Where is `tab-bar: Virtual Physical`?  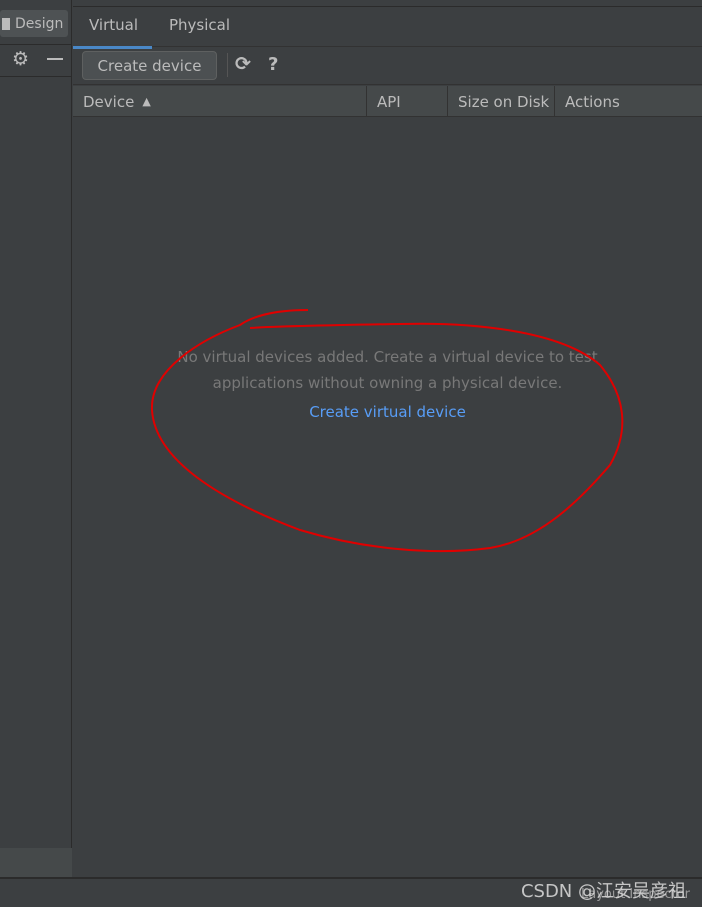
tab-bar: Virtual Physical is located at coordinates (387, 28).